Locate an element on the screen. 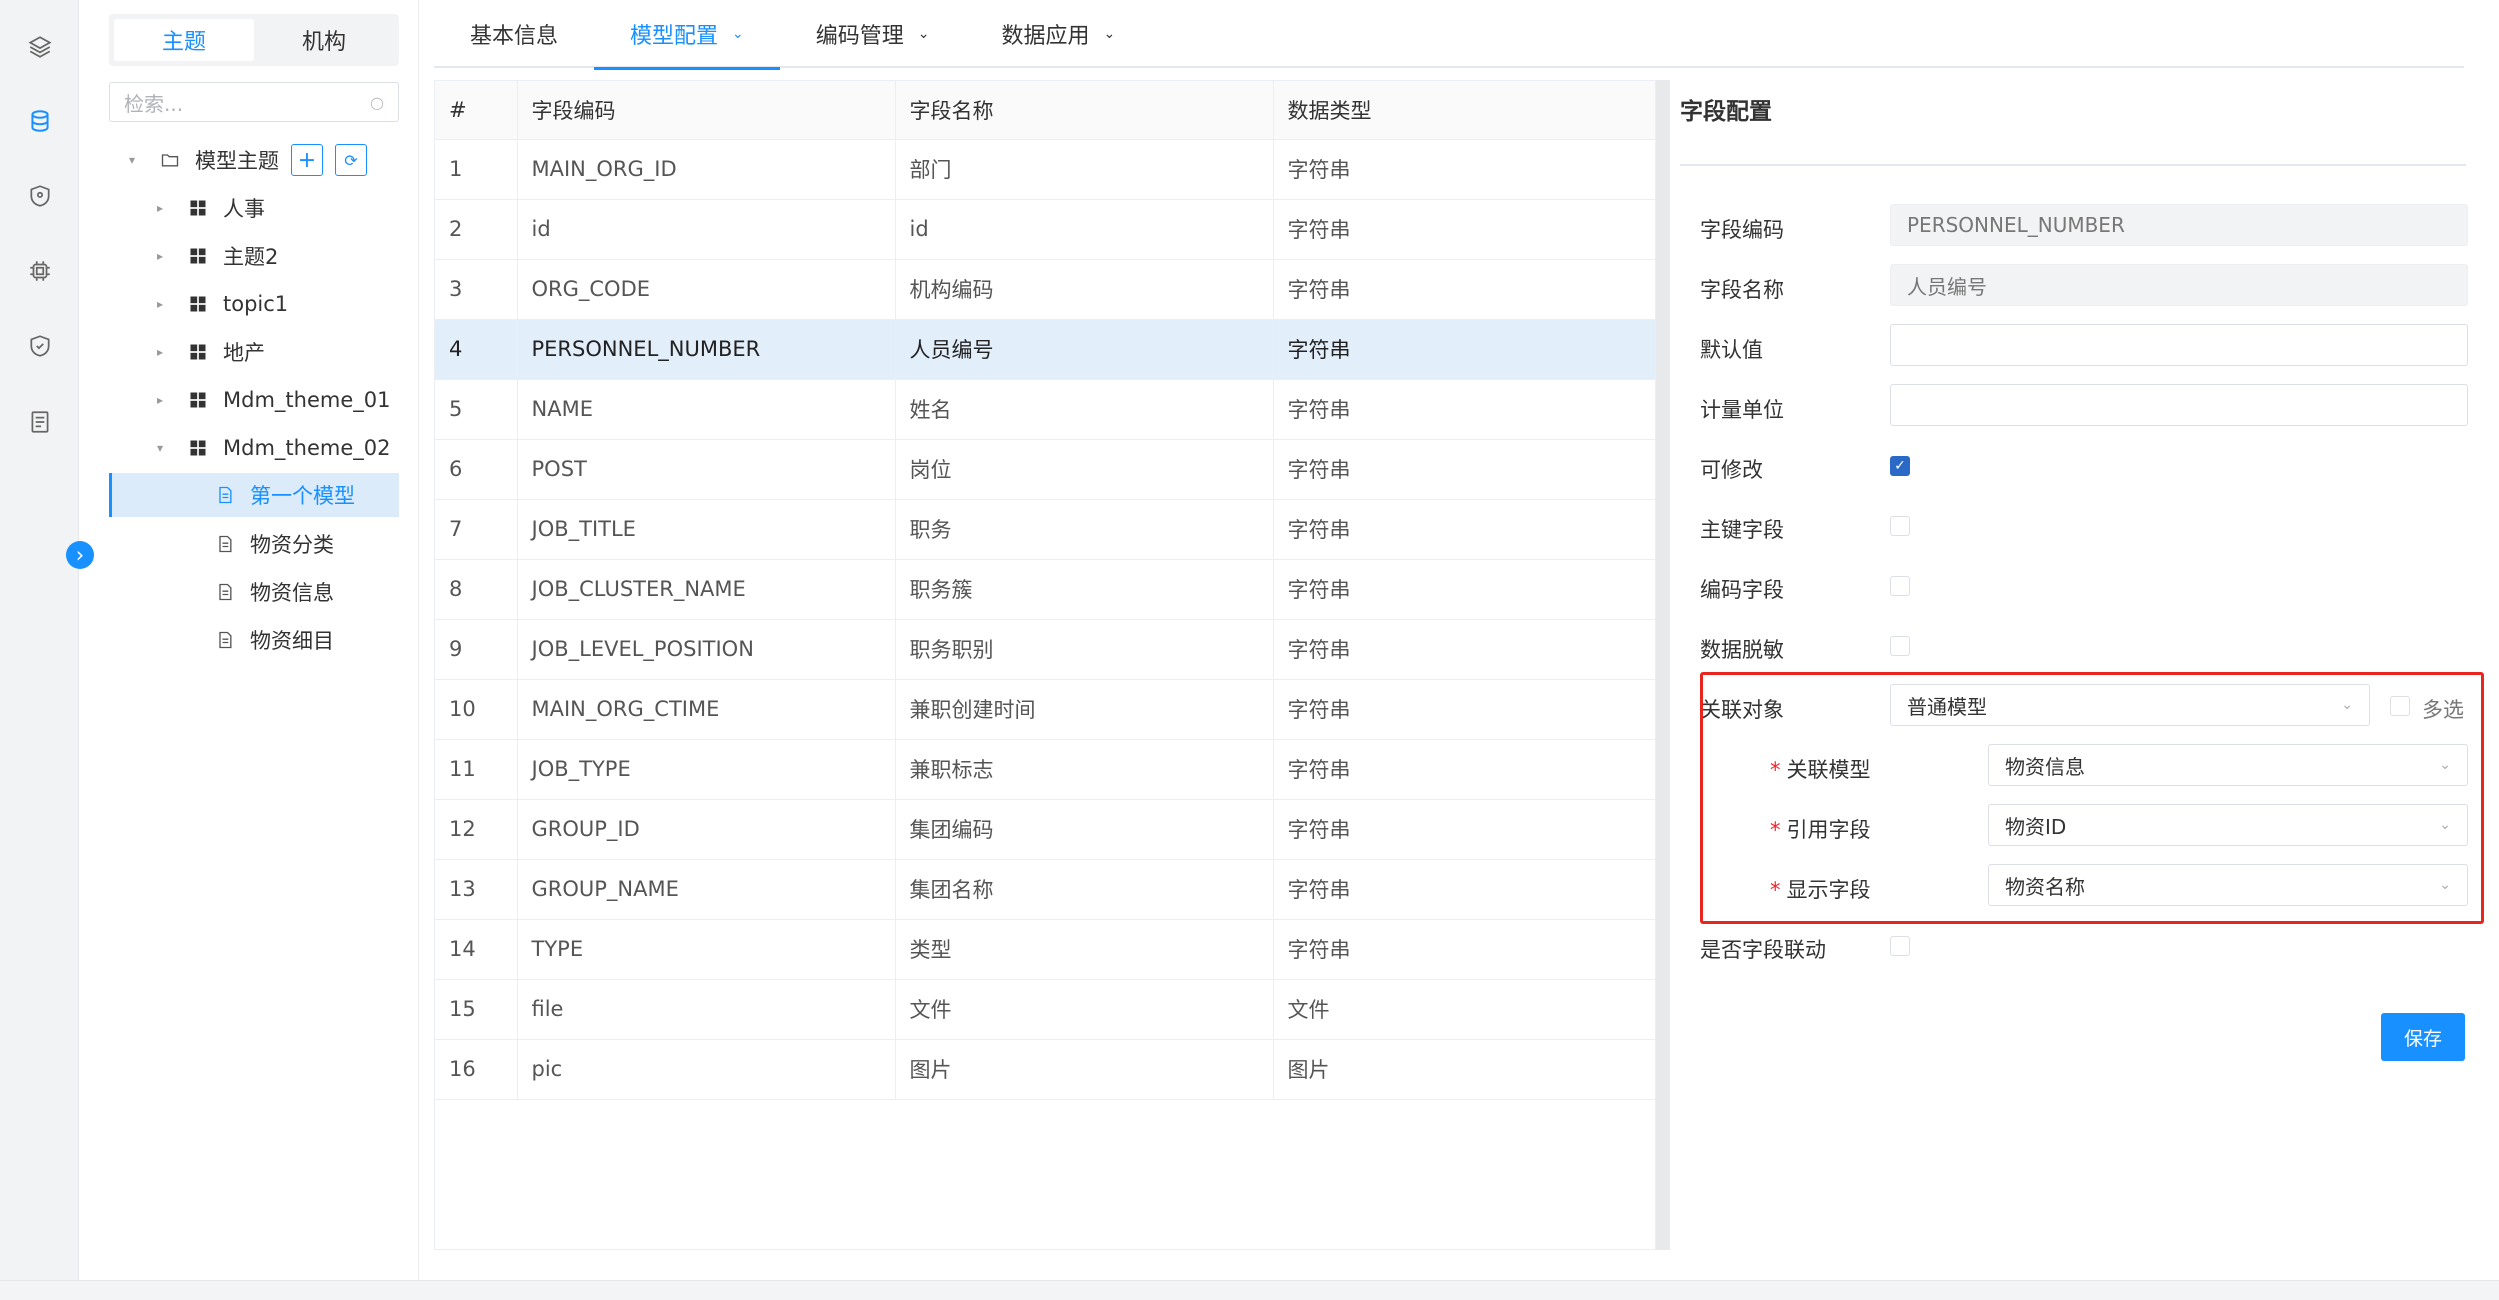  save-button: 保存 is located at coordinates (2423, 1037).